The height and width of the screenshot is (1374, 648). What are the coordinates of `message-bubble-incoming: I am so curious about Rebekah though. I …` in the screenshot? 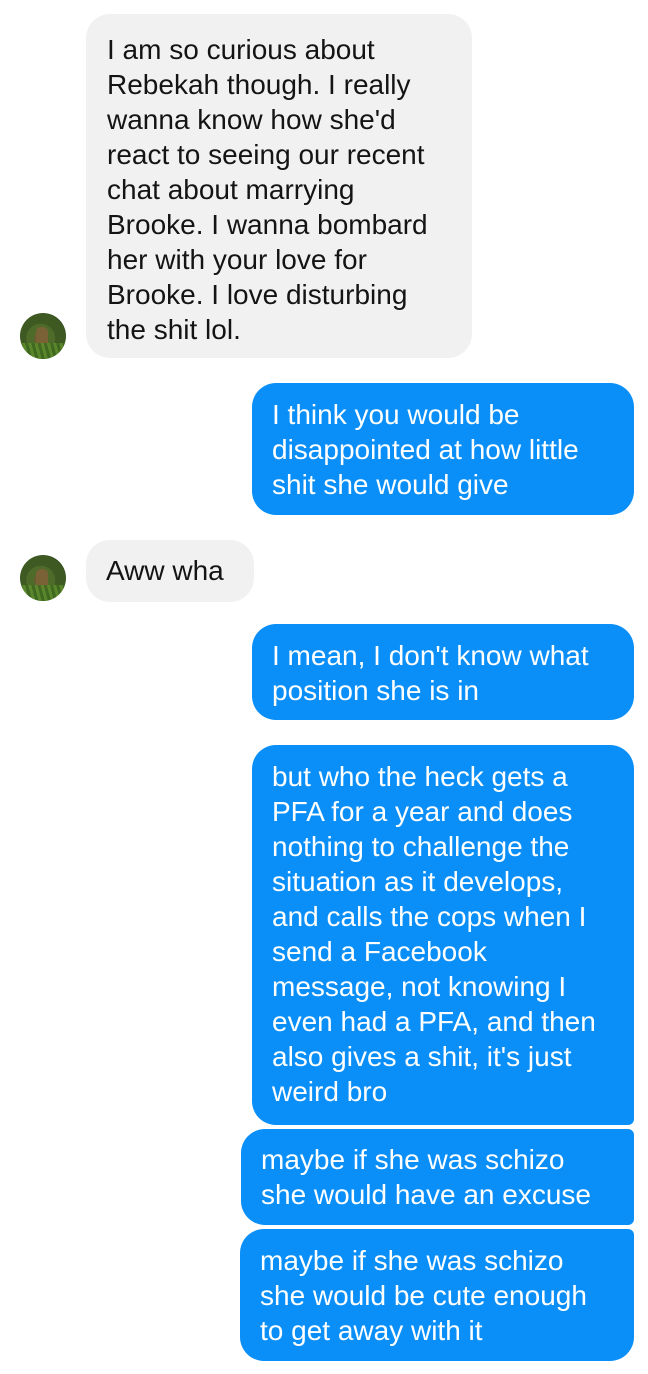 It's located at (279, 186).